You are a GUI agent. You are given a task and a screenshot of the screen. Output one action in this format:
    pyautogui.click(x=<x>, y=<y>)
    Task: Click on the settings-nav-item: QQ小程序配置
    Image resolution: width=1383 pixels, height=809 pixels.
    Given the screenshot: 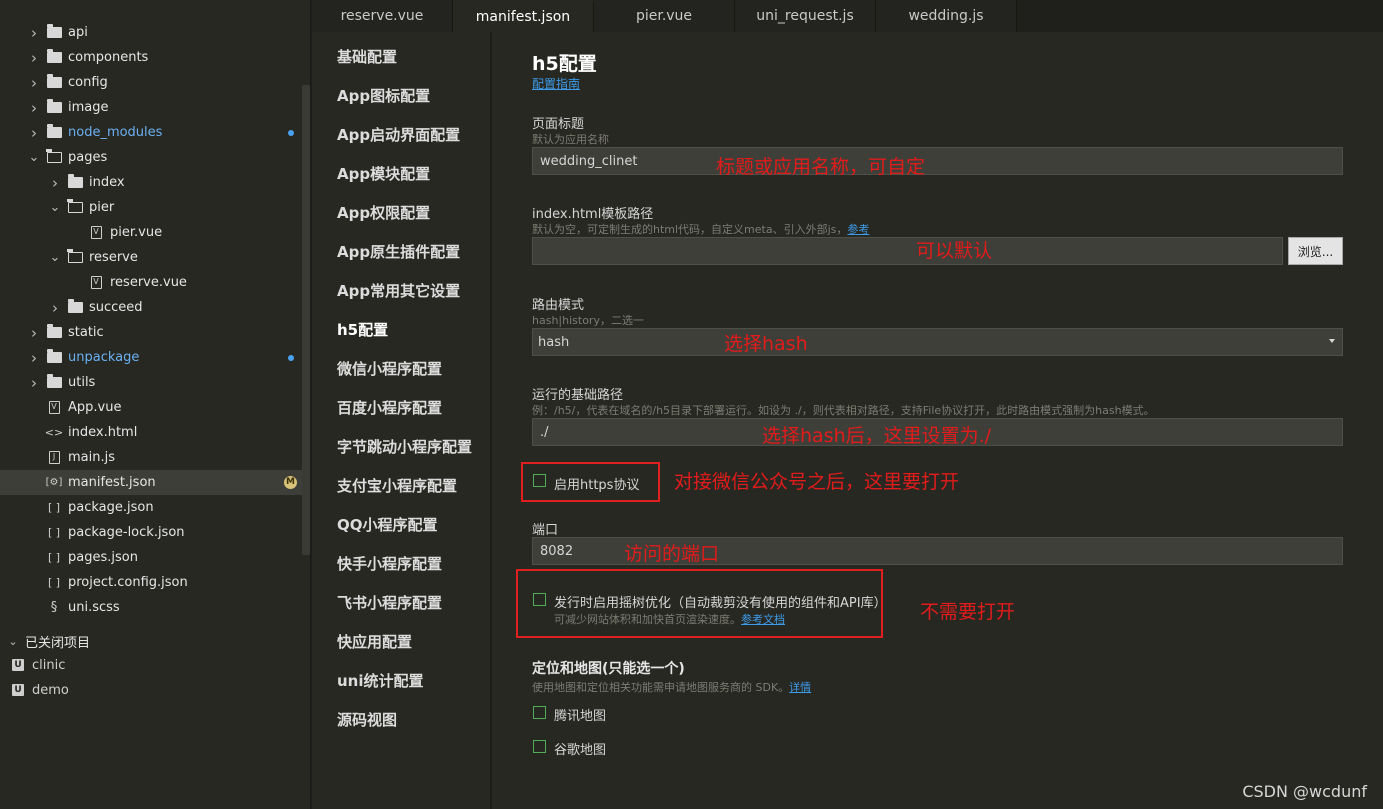 What is the action you would take?
    pyautogui.click(x=387, y=524)
    